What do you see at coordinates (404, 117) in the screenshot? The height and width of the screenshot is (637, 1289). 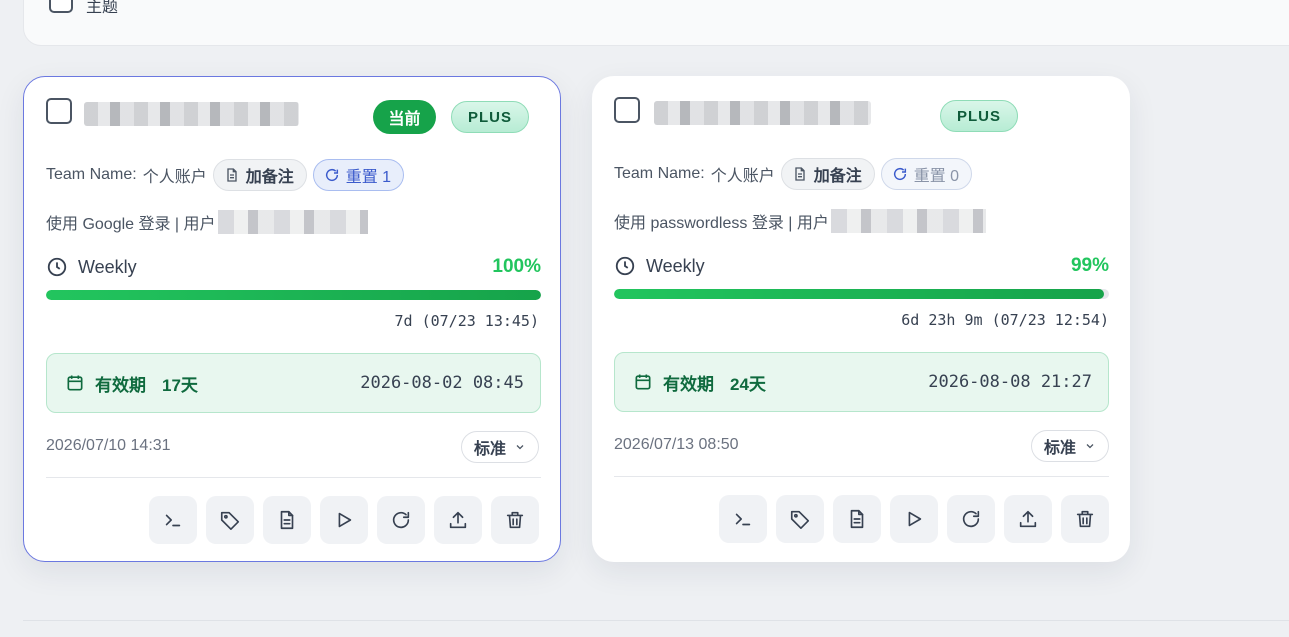 I see `current-badge: 当前` at bounding box center [404, 117].